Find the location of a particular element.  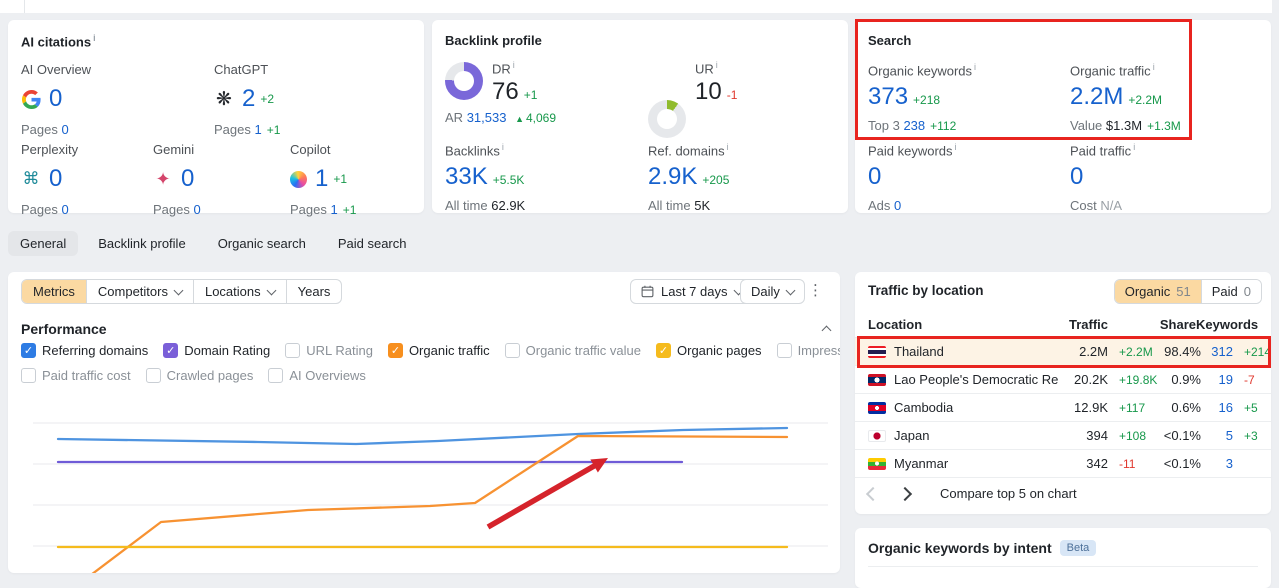

dr-metric: DR i 76 +1 is located at coordinates (515, 83).